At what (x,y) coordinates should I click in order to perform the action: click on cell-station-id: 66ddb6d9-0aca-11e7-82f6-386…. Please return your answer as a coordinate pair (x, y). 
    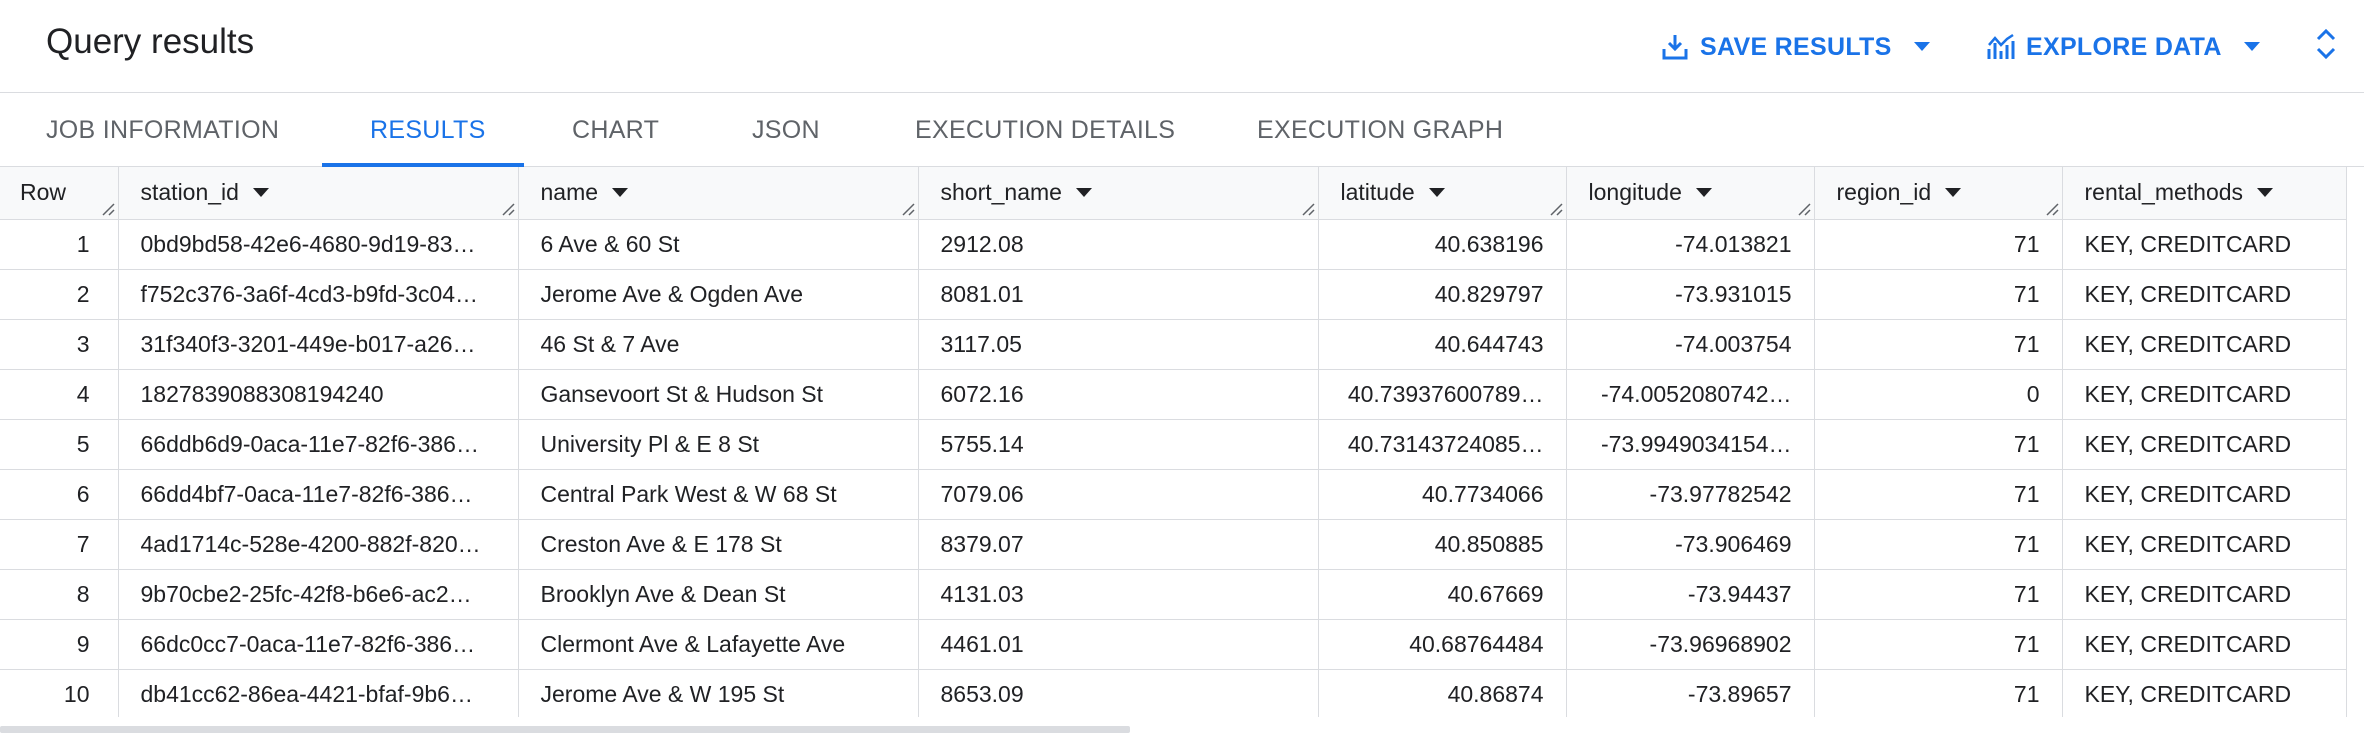
    Looking at the image, I should click on (318, 444).